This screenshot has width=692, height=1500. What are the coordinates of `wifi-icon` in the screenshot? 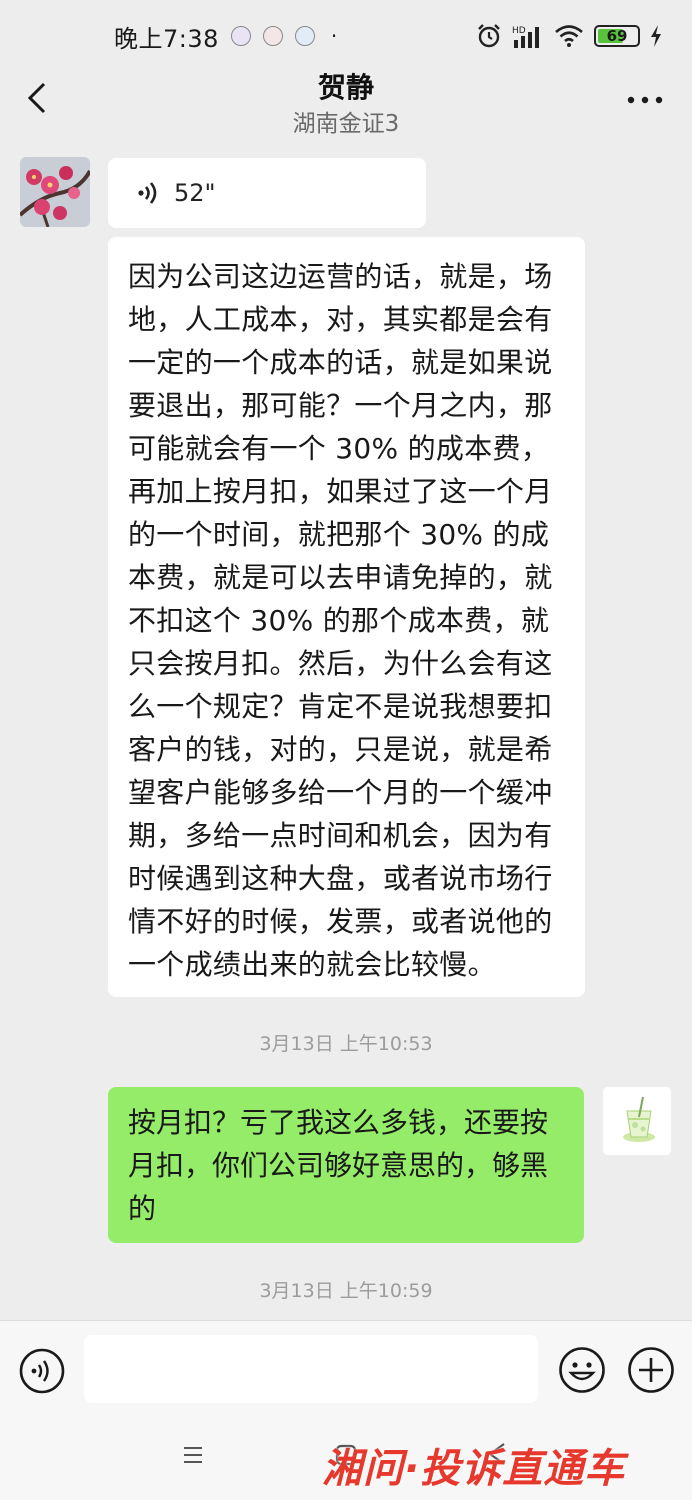 It's located at (569, 36).